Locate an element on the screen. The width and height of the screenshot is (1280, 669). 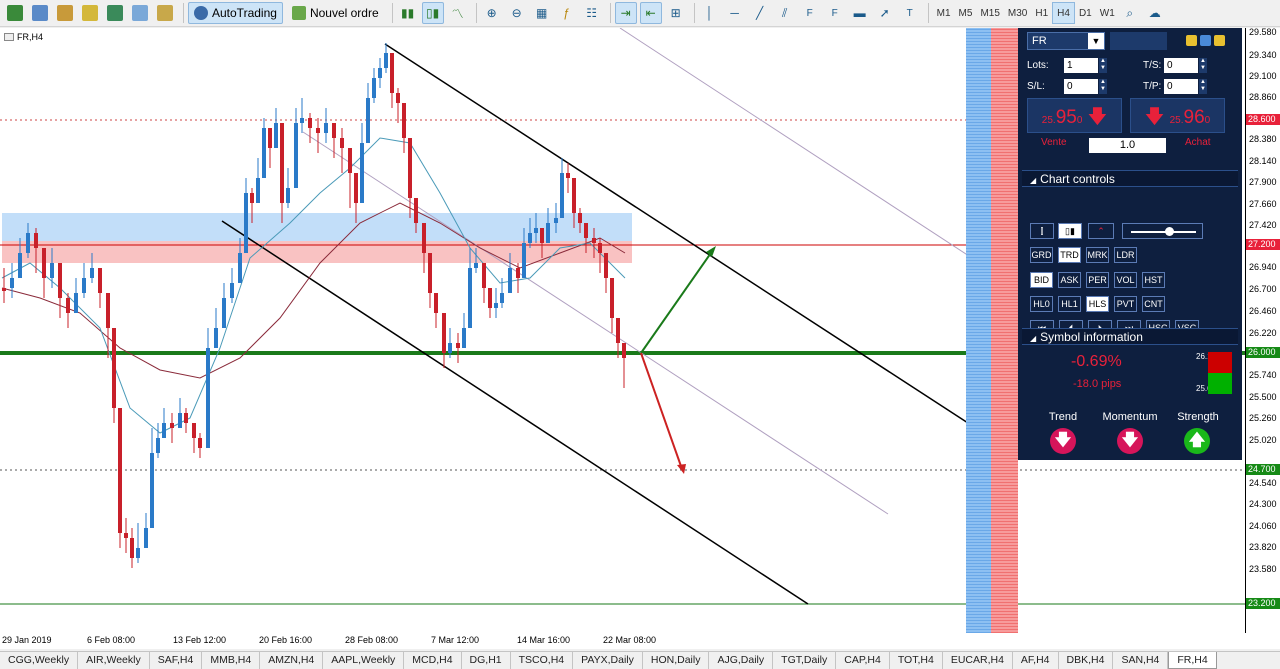
chart-control-hl1: HL1 is located at coordinates (1069, 304).